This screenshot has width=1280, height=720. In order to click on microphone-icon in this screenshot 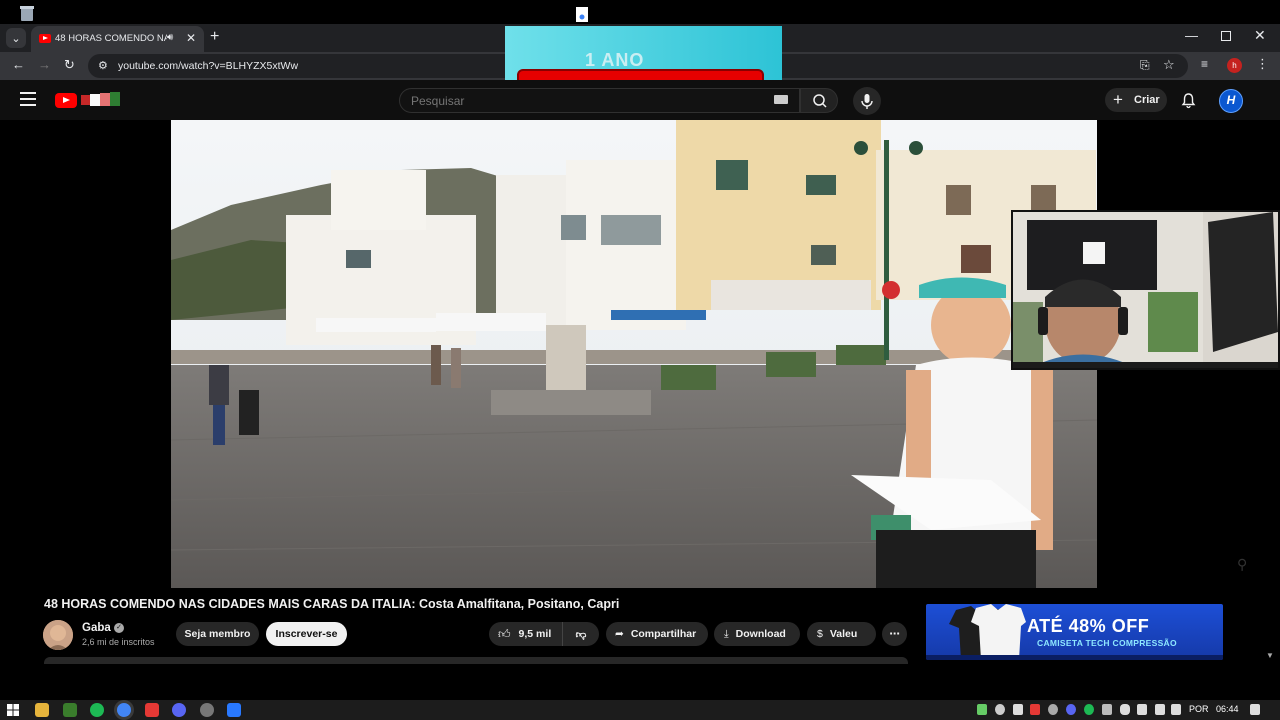, I will do `click(867, 101)`.